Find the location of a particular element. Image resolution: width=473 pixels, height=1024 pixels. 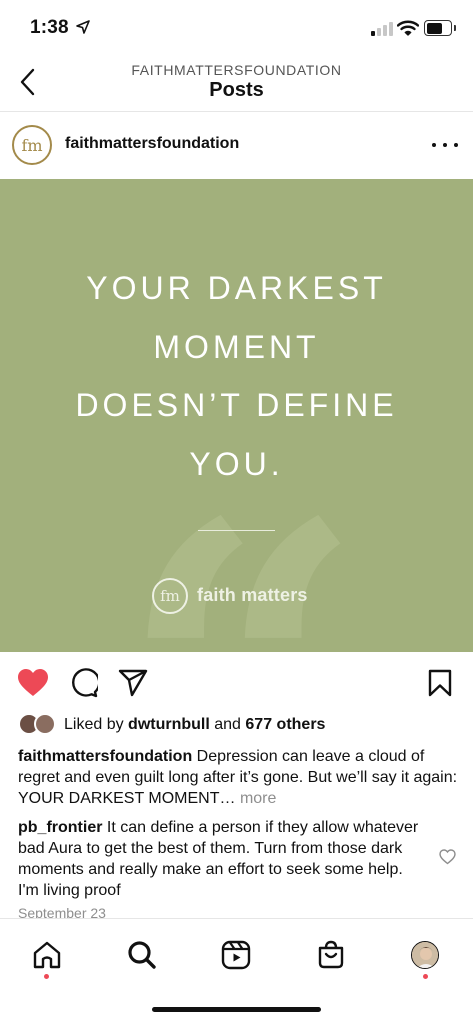

likes-user-link: dwturnbull is located at coordinates (169, 724).